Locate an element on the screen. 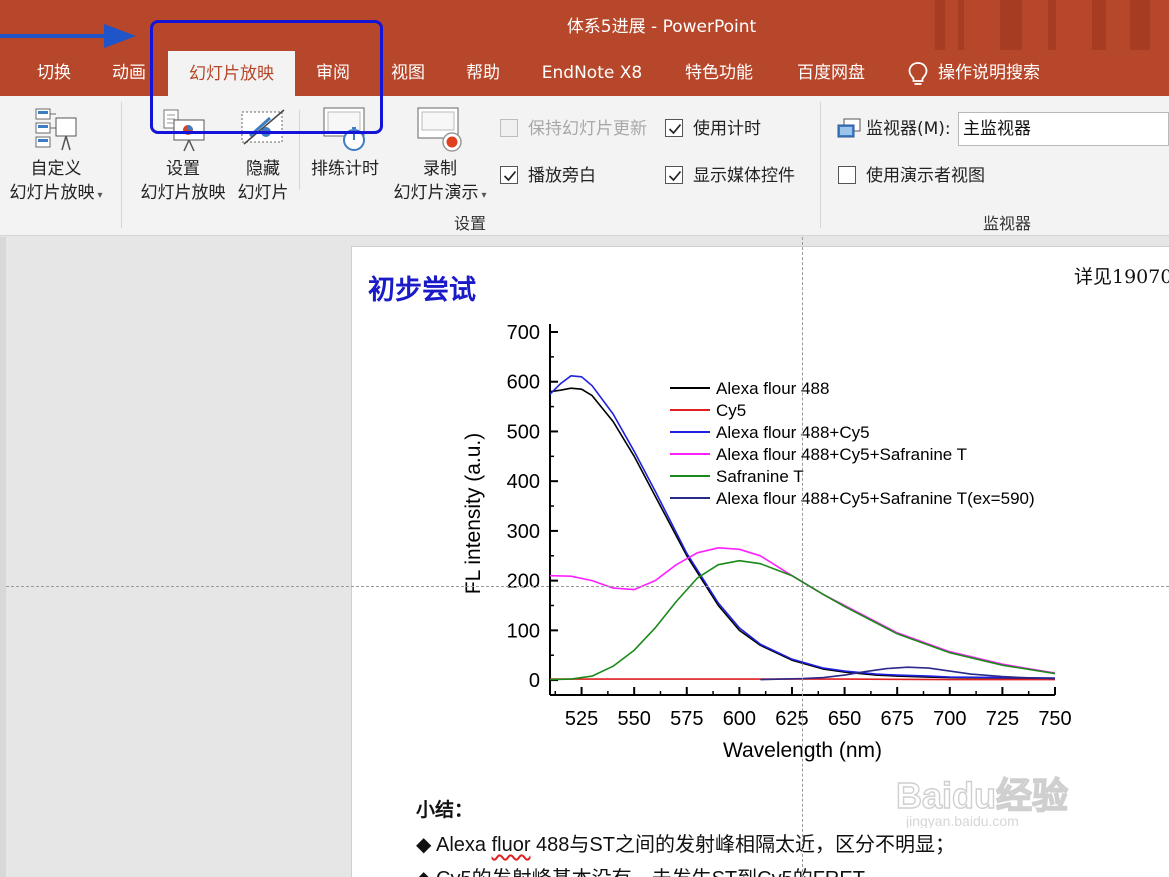 The width and height of the screenshot is (1169, 877). lightbulb-icon is located at coordinates (918, 73).